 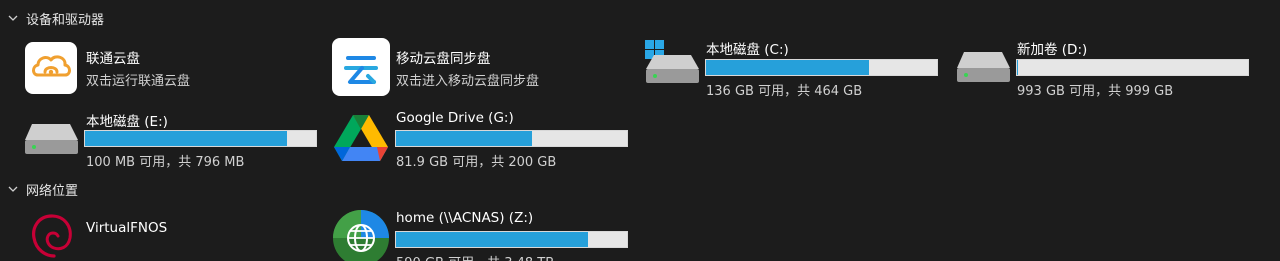 I want to click on drive-space-text: 81.9 GB 可用，共 200 GB, so click(x=476, y=162).